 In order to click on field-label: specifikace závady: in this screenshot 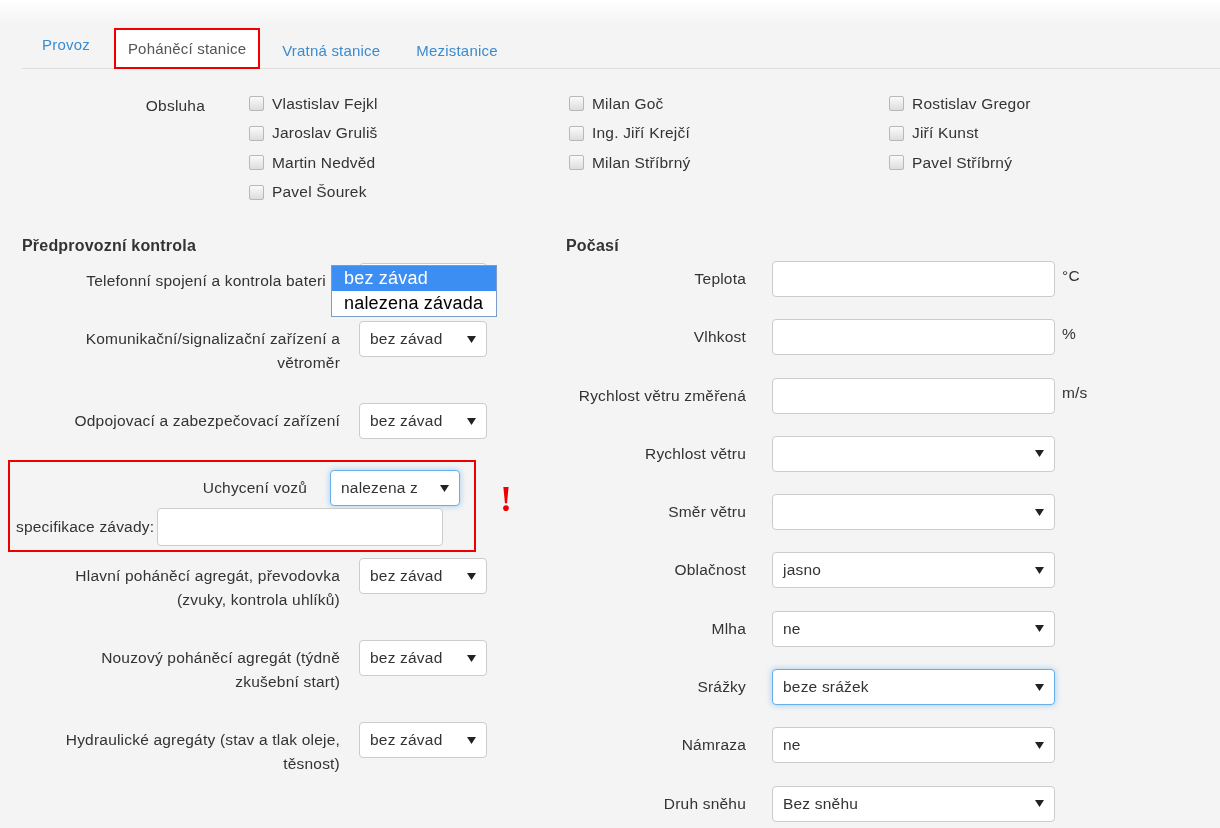, I will do `click(85, 527)`.